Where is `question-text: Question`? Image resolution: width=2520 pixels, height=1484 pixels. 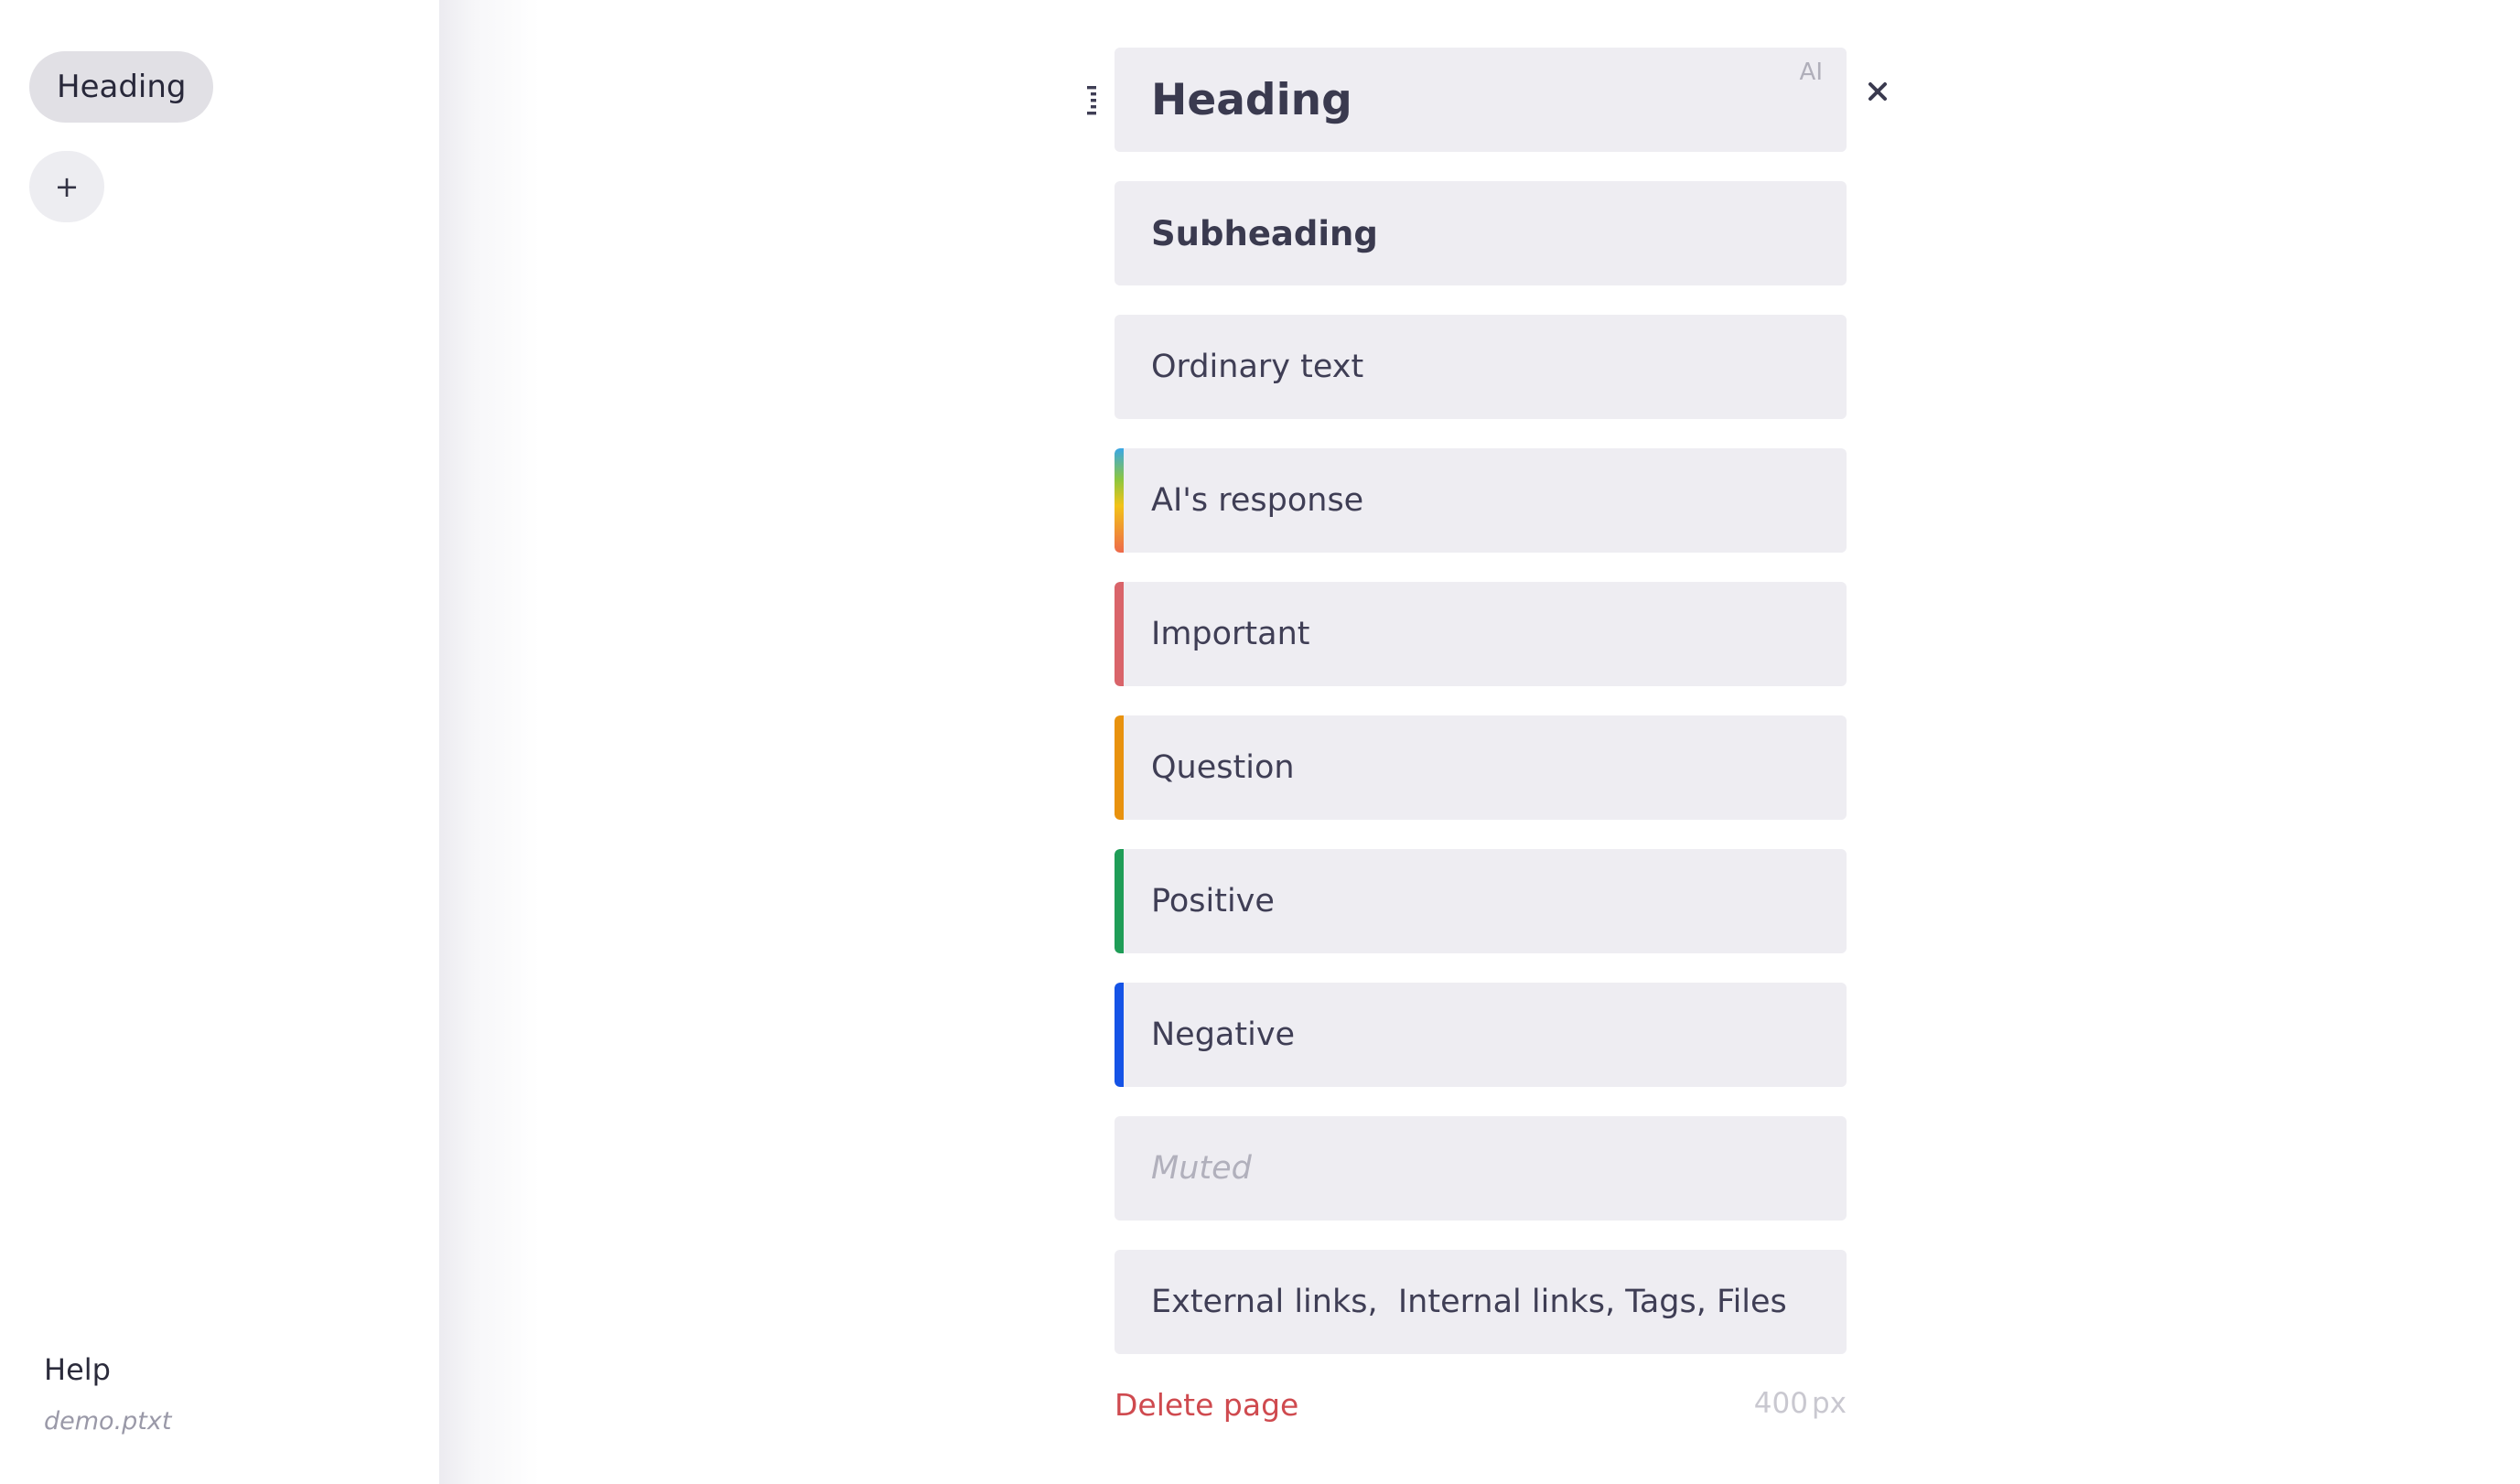
question-text: Question is located at coordinates (1223, 767).